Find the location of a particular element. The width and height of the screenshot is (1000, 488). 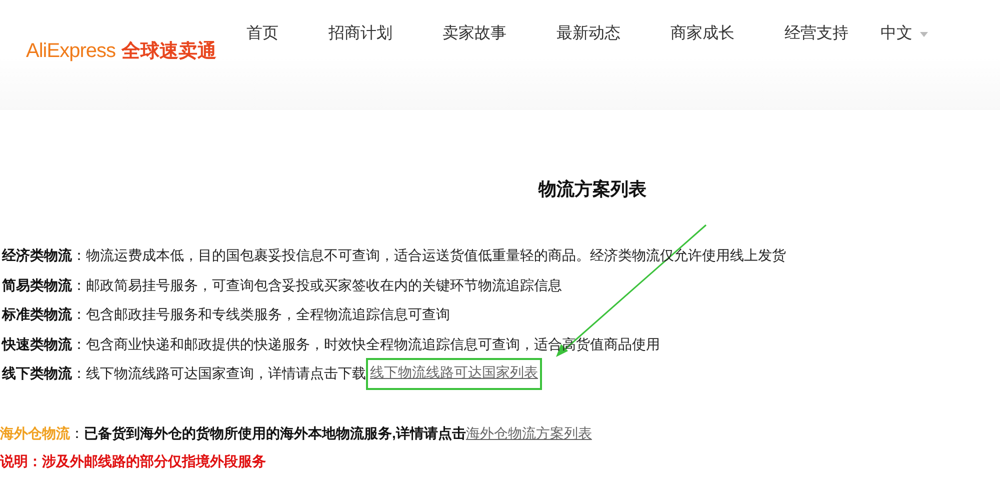

category-label: 标准类物流 is located at coordinates (37, 314).